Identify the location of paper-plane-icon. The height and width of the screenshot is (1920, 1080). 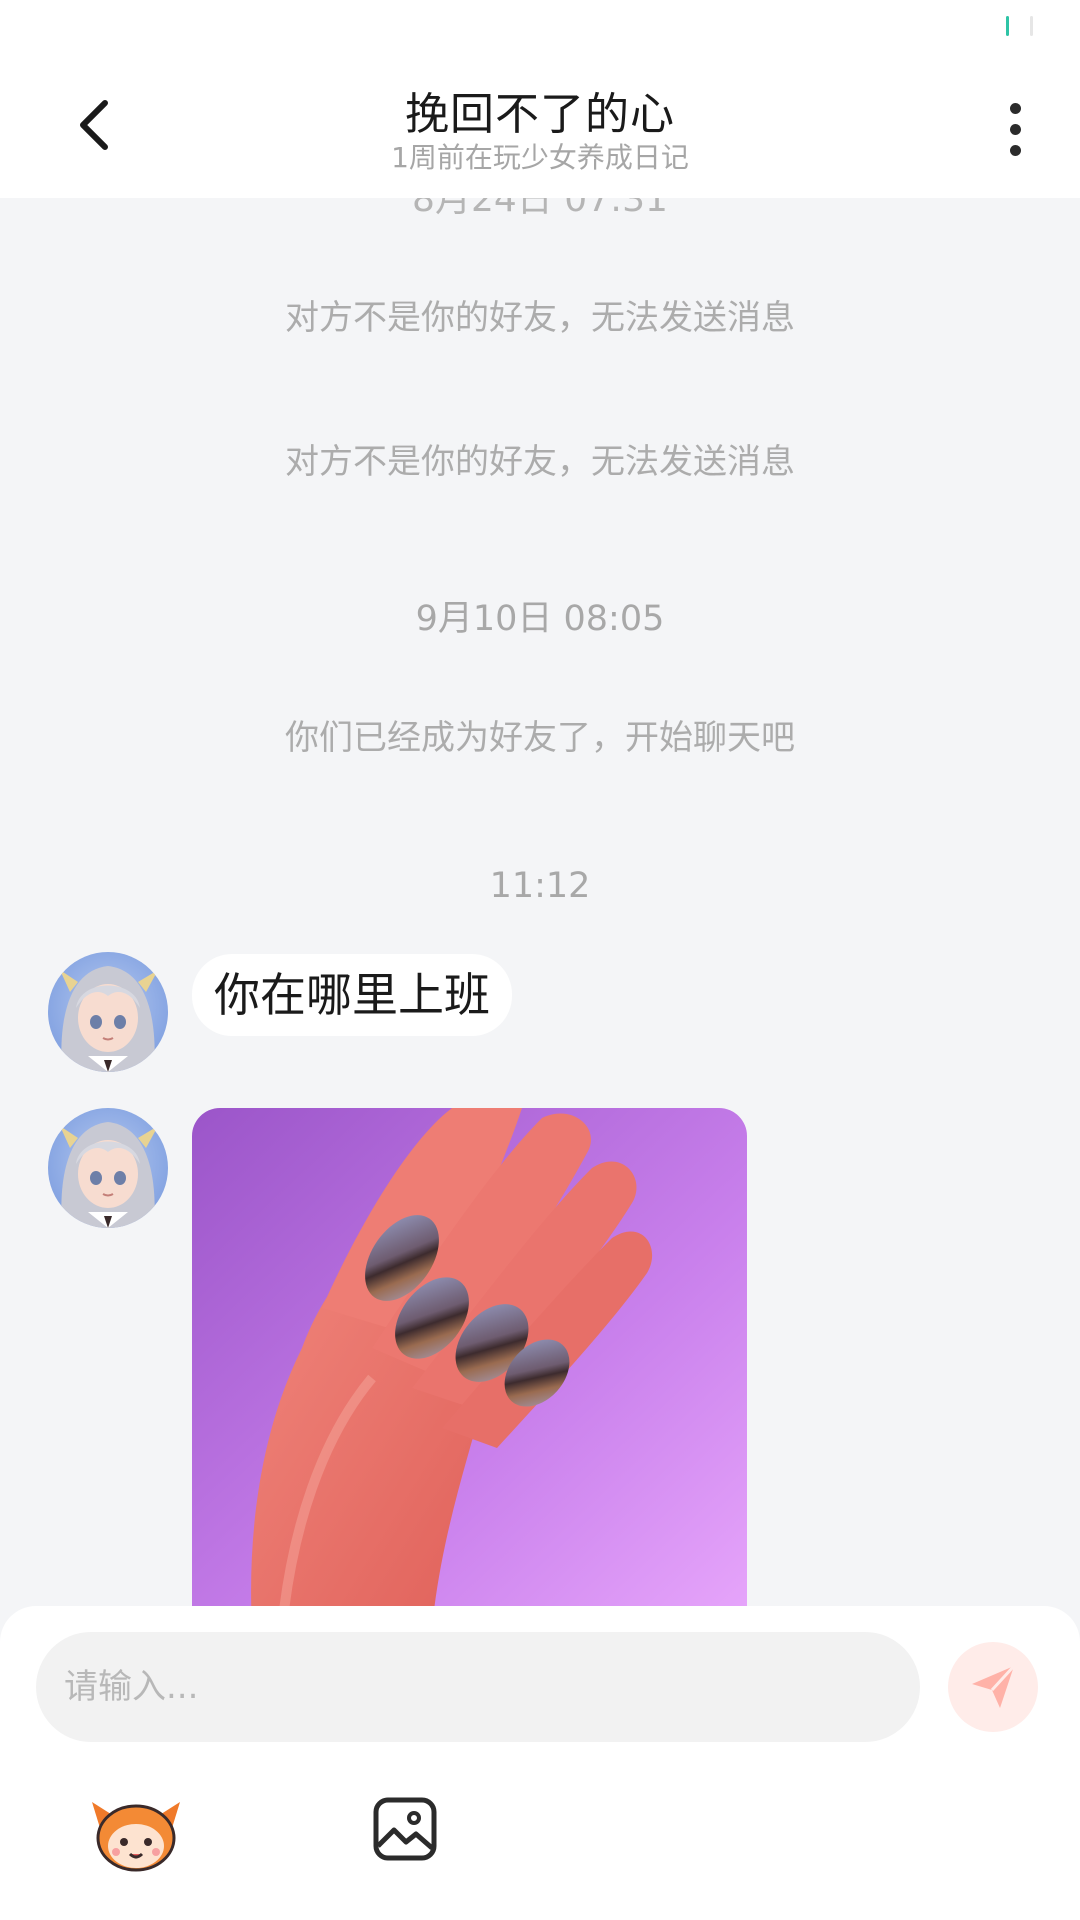
(994, 1686).